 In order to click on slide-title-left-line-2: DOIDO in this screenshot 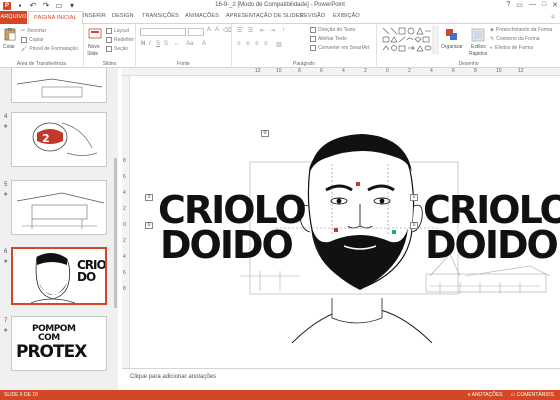, I will do `click(227, 245)`.